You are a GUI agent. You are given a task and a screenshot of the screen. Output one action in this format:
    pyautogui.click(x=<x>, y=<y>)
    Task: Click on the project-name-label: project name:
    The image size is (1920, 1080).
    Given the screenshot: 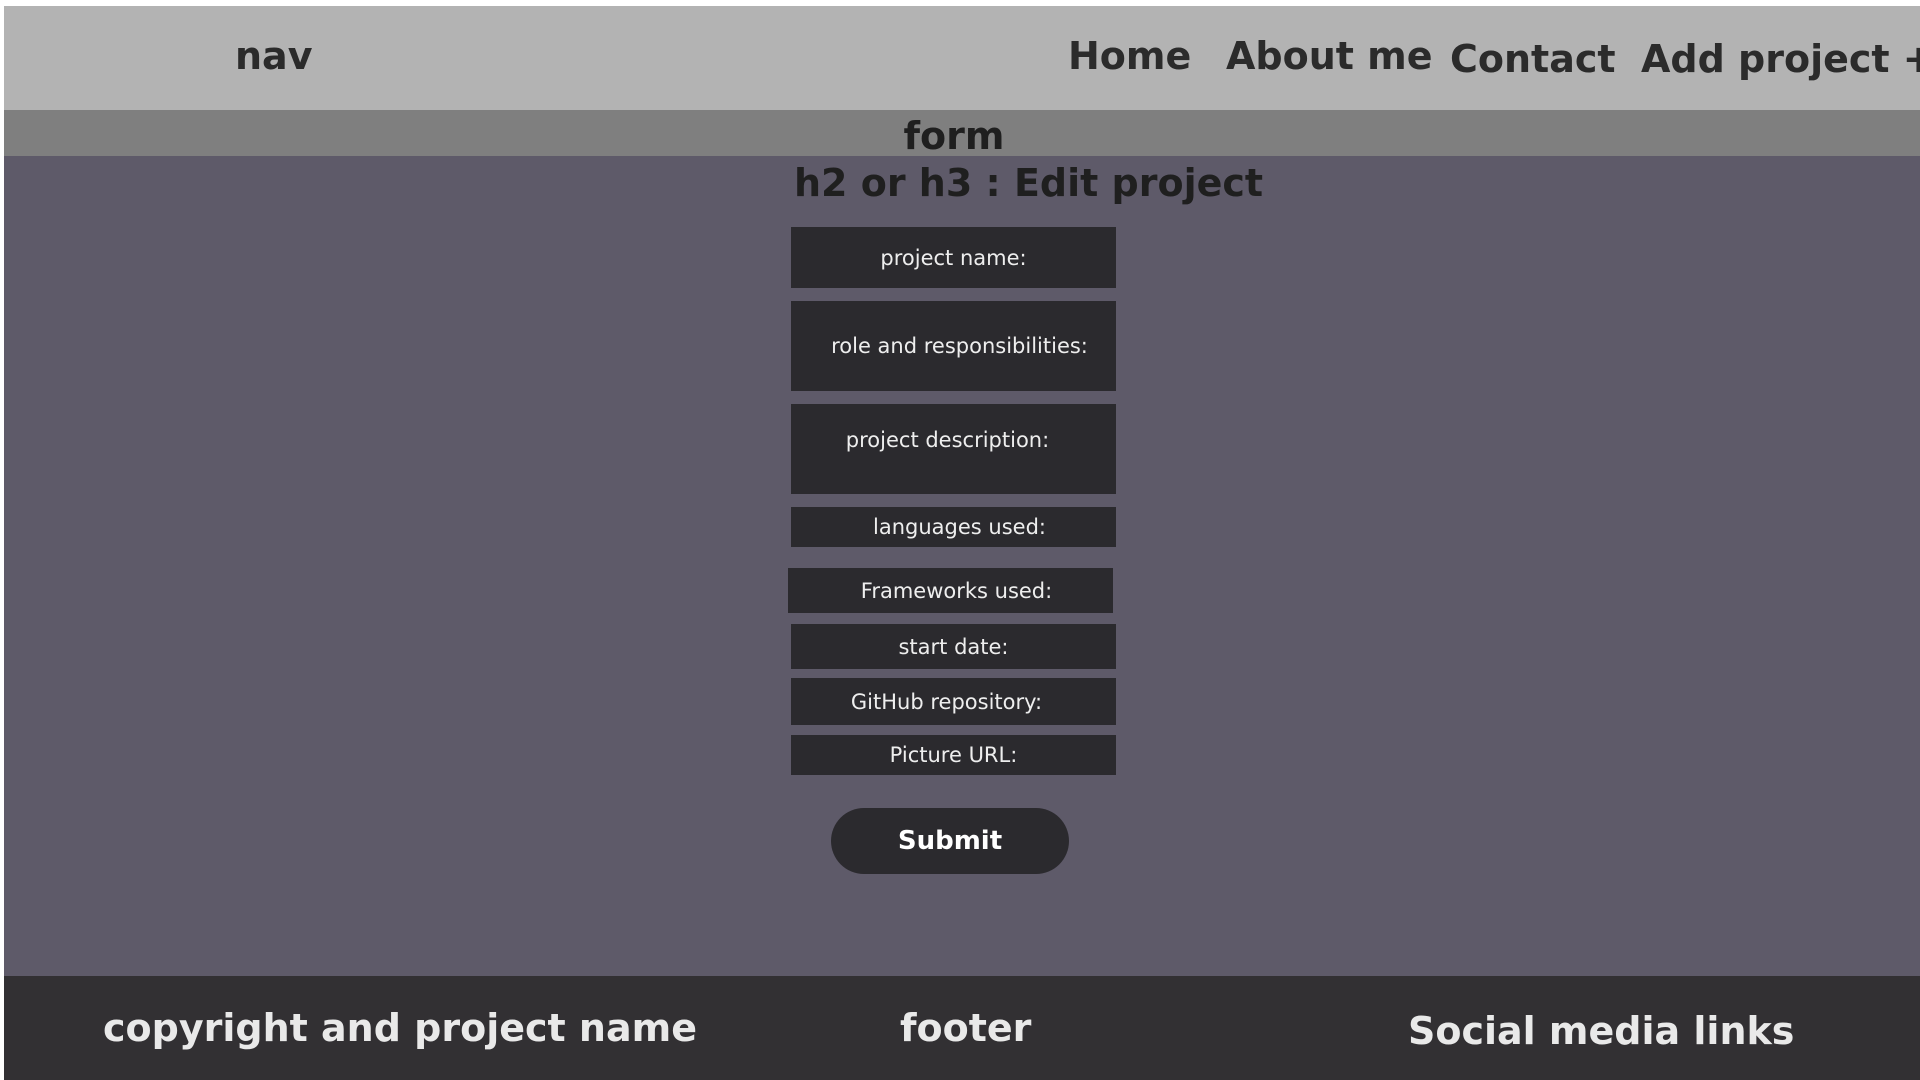 What is the action you would take?
    pyautogui.click(x=953, y=257)
    